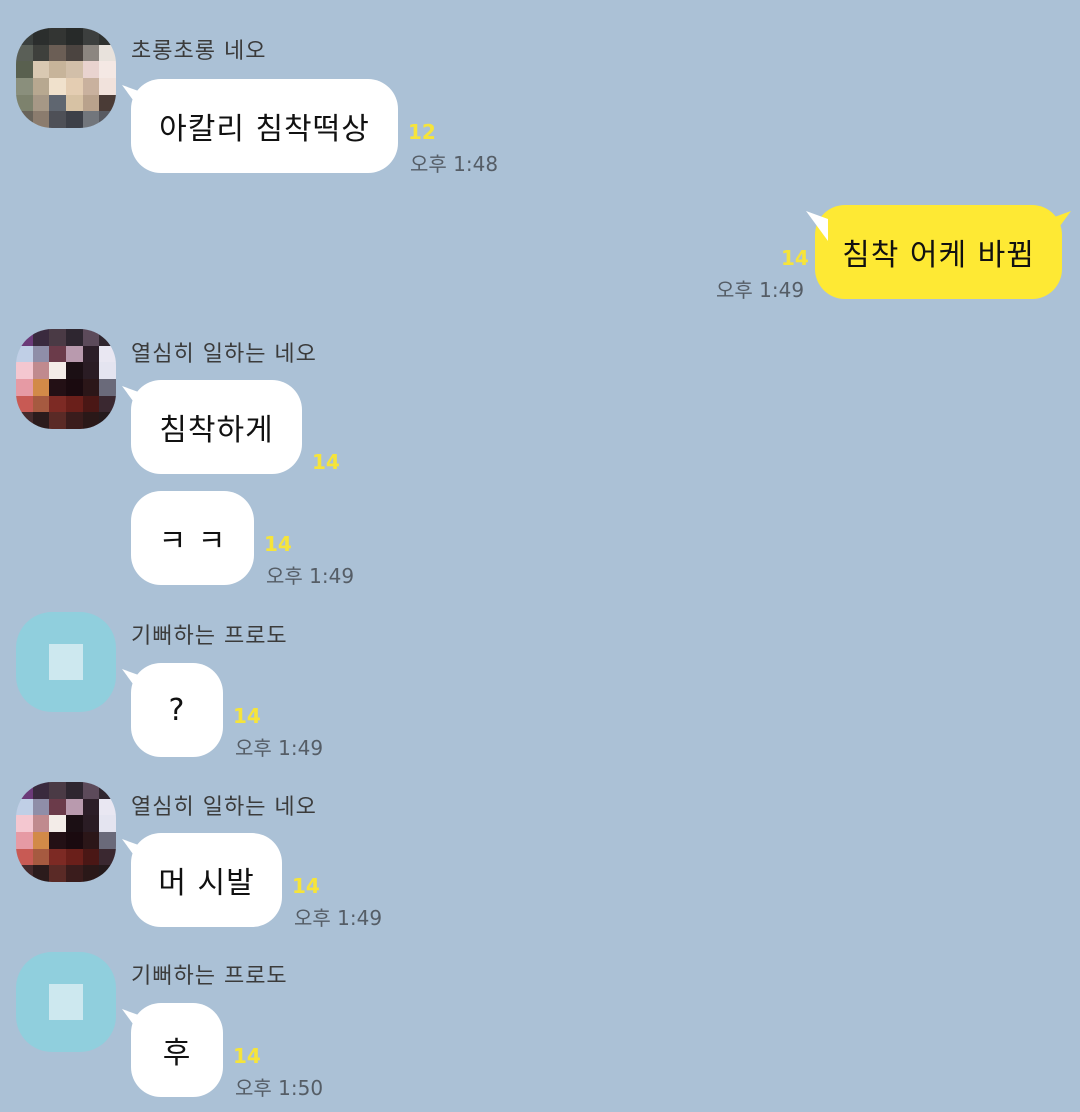  I want to click on sender-name: 기뻐하는 프로도, so click(209, 976).